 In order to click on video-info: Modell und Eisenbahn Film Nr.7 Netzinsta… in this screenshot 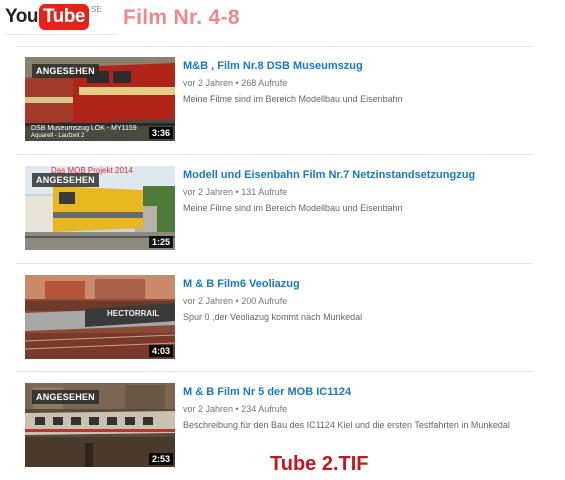, I will do `click(363, 191)`.